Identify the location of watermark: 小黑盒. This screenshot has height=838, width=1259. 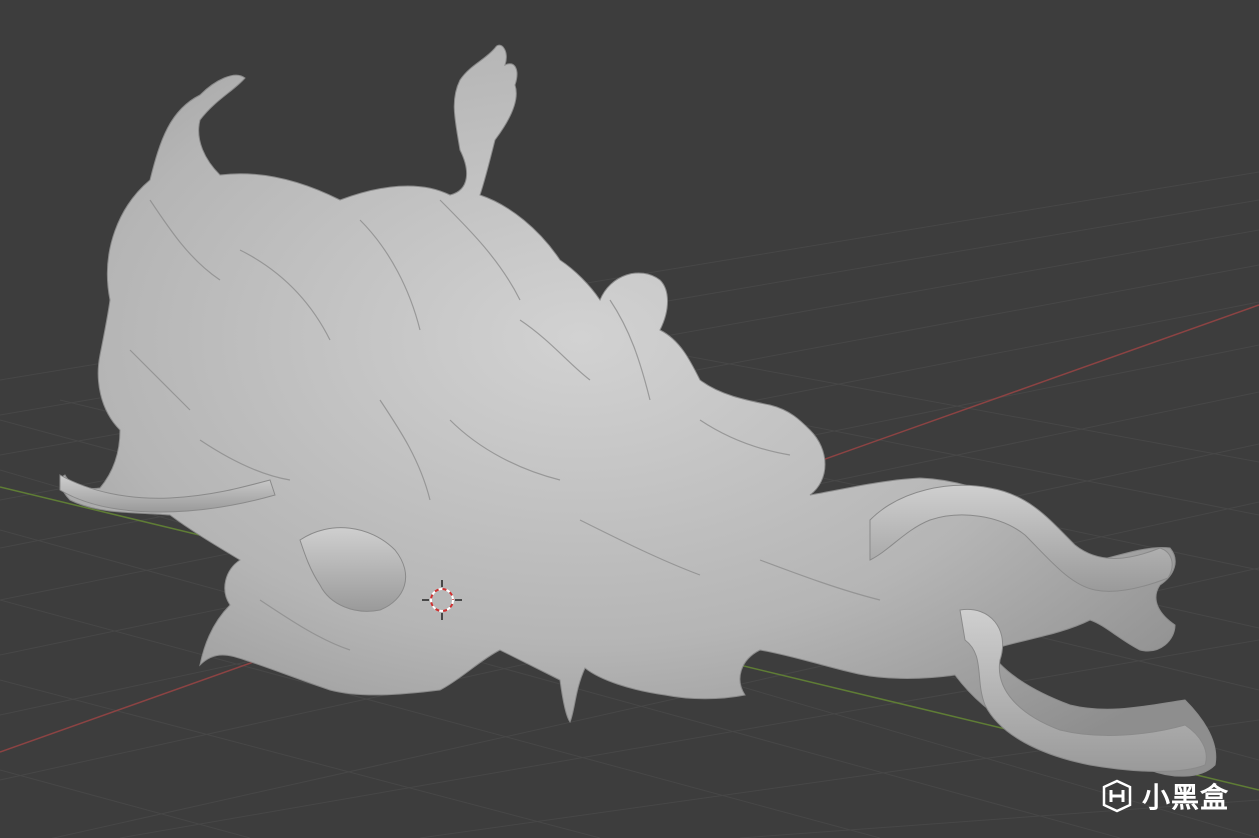
(1164, 796).